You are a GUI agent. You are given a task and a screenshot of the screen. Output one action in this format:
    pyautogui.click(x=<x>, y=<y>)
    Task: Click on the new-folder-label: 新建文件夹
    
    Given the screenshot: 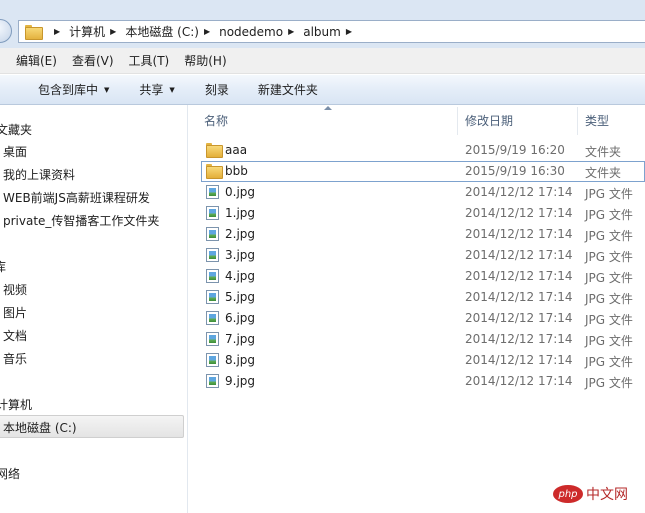 What is the action you would take?
    pyautogui.click(x=287, y=90)
    